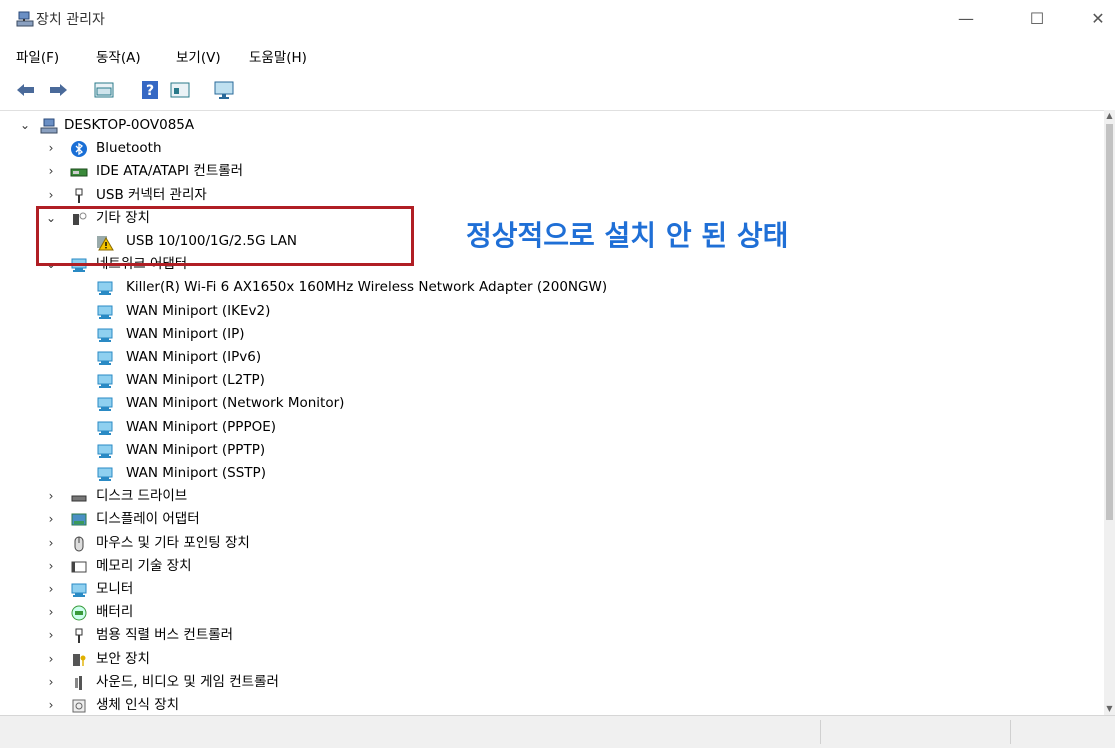 This screenshot has height=748, width=1115. I want to click on usb-connector-icon, so click(79, 195).